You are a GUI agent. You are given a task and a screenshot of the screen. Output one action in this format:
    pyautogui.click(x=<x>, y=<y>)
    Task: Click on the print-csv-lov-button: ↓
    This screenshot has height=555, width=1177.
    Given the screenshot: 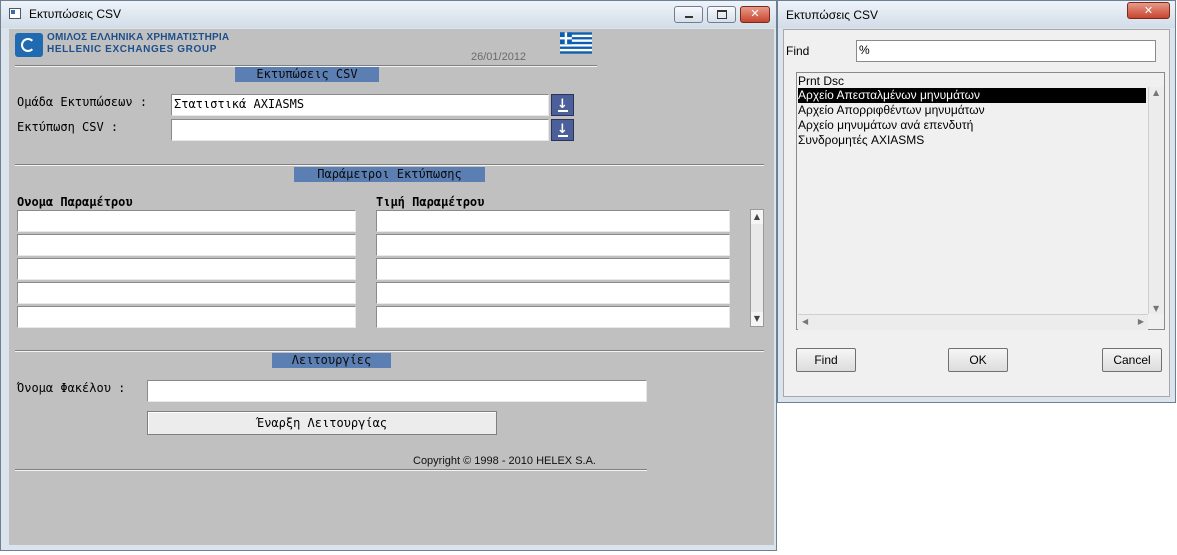 What is the action you would take?
    pyautogui.click(x=562, y=130)
    